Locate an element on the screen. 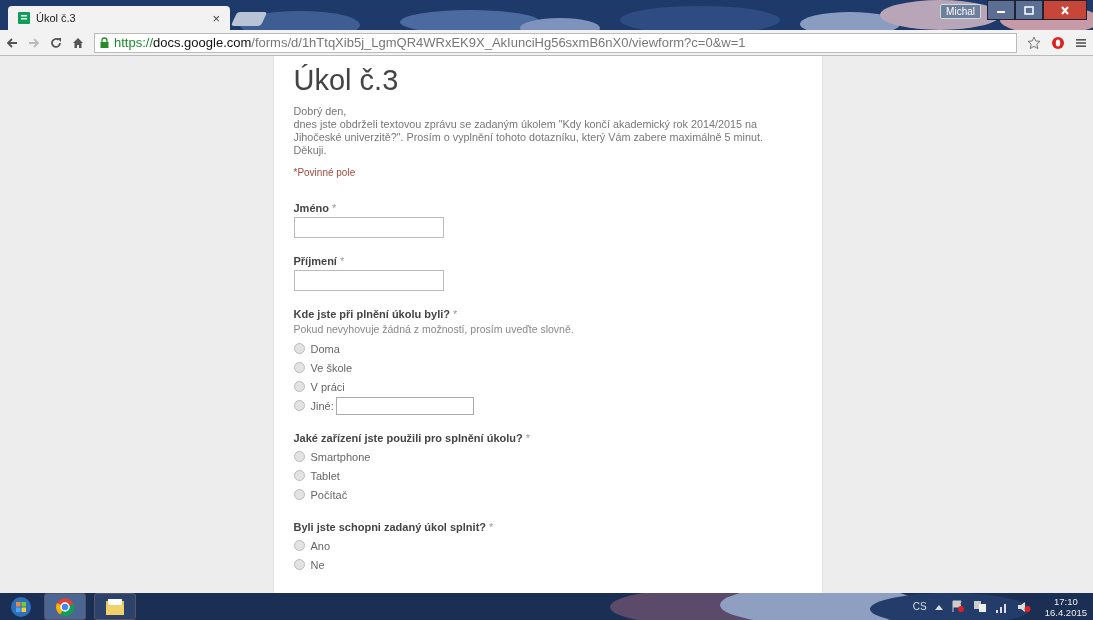 This screenshot has height=620, width=1093. address-bar: https://docs.google.com/forms/d/1hTtqXib5j_LgmQR4WRxEK9X_AkIunciHg56sxmB6nX0/viewform?c=0&w=1 is located at coordinates (555, 42).